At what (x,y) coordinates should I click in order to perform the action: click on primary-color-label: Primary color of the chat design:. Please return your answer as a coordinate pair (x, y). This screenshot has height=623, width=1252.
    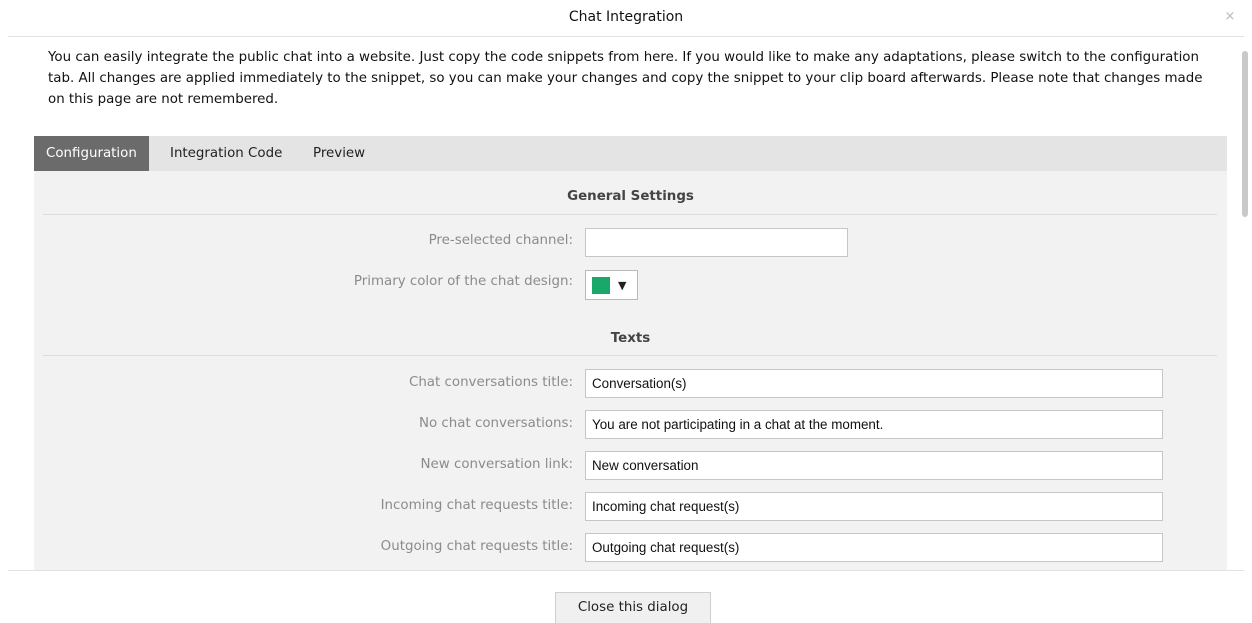
    Looking at the image, I should click on (463, 281).